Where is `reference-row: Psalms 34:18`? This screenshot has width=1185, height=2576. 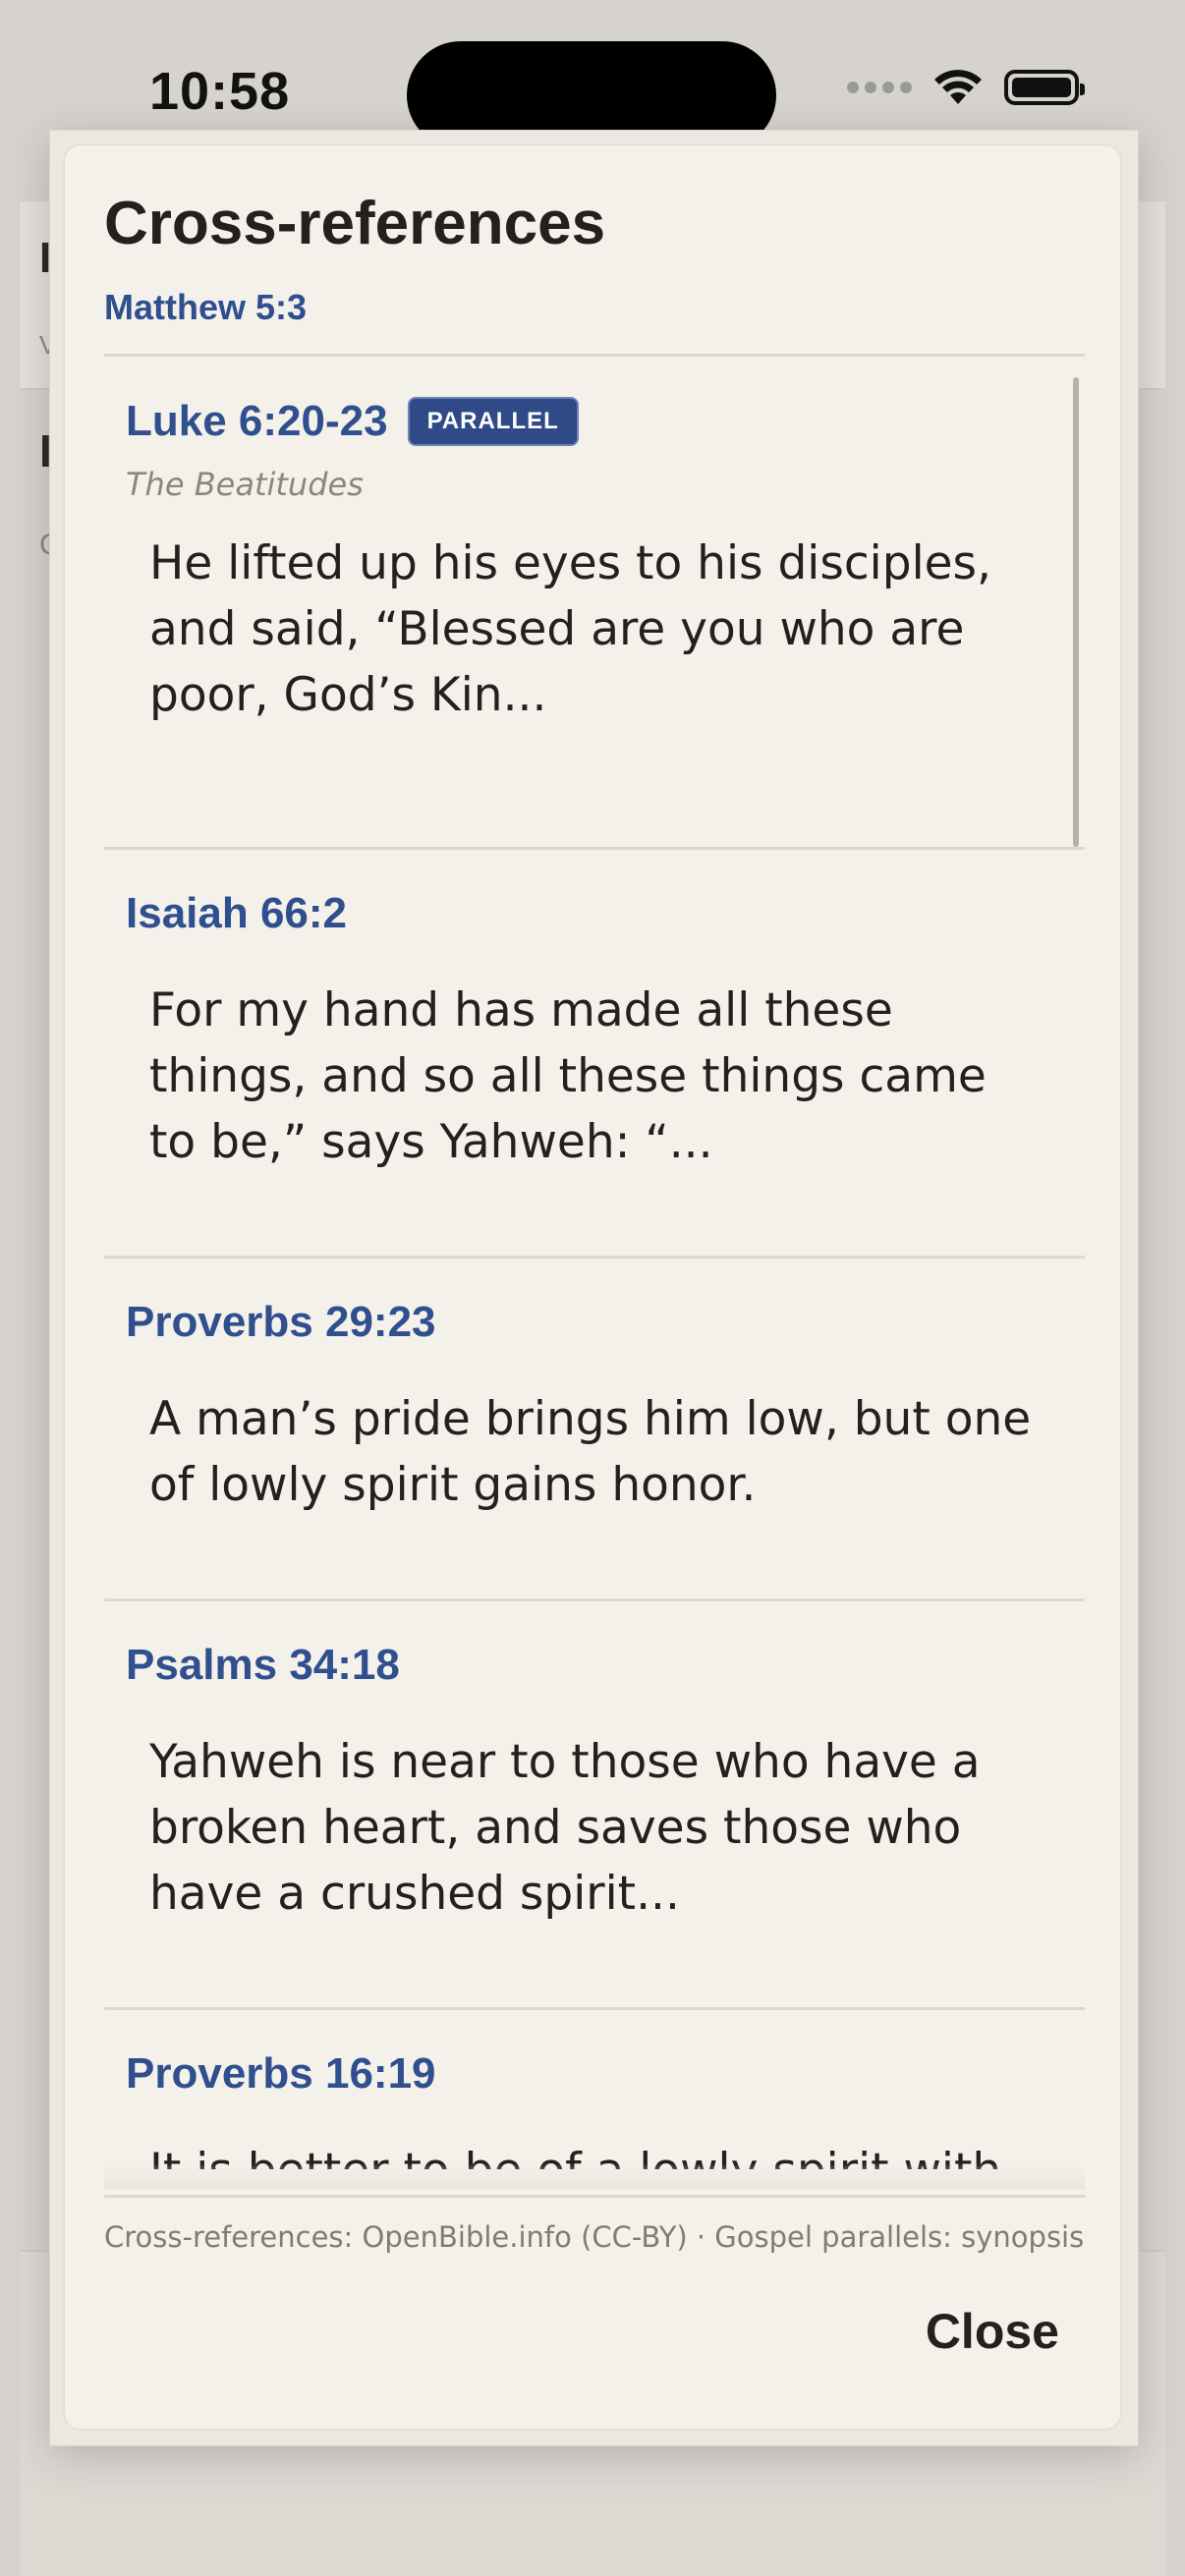
reference-row: Psalms 34:18 is located at coordinates (606, 1665).